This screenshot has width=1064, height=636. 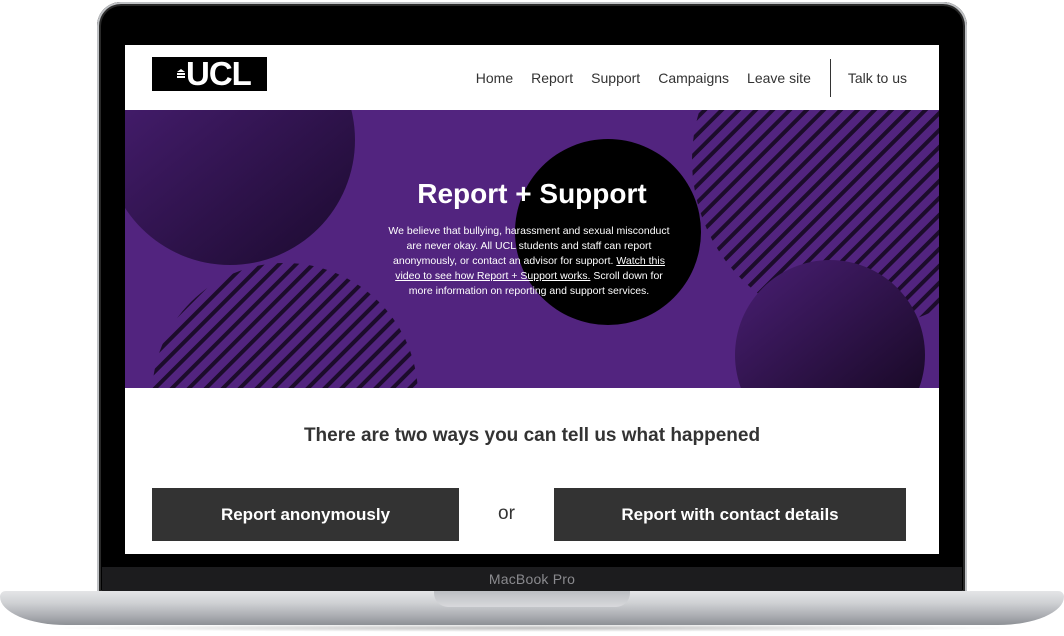 I want to click on laptop-shadow, so click(x=532, y=628).